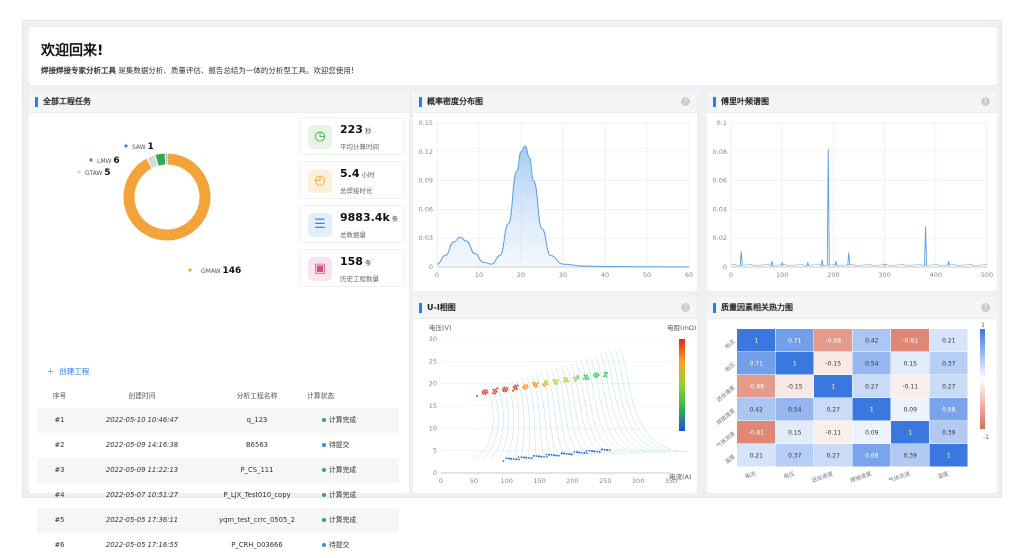  I want to click on row-status: 待提交, so click(362, 545).